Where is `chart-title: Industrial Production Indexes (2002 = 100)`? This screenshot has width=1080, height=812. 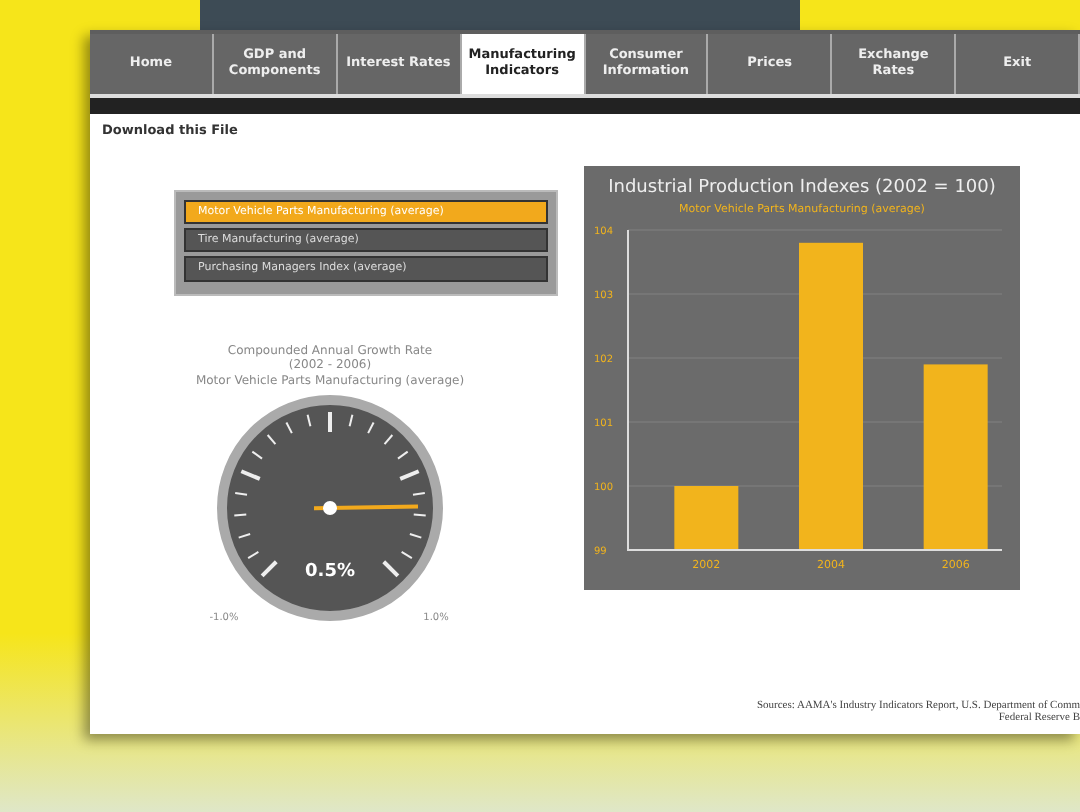 chart-title: Industrial Production Indexes (2002 = 100) is located at coordinates (802, 188).